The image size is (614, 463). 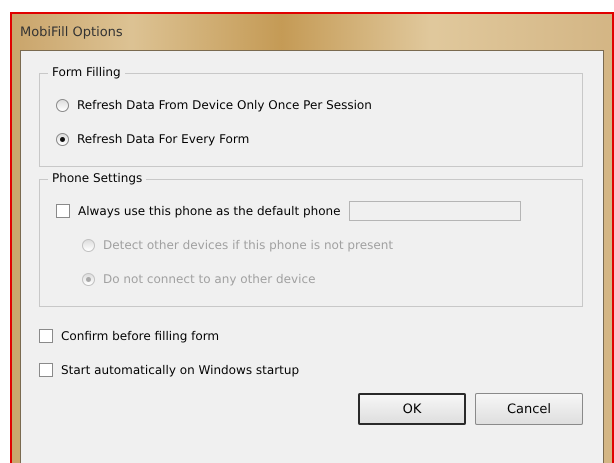 What do you see at coordinates (97, 178) in the screenshot?
I see `group-title: Phone Settings` at bounding box center [97, 178].